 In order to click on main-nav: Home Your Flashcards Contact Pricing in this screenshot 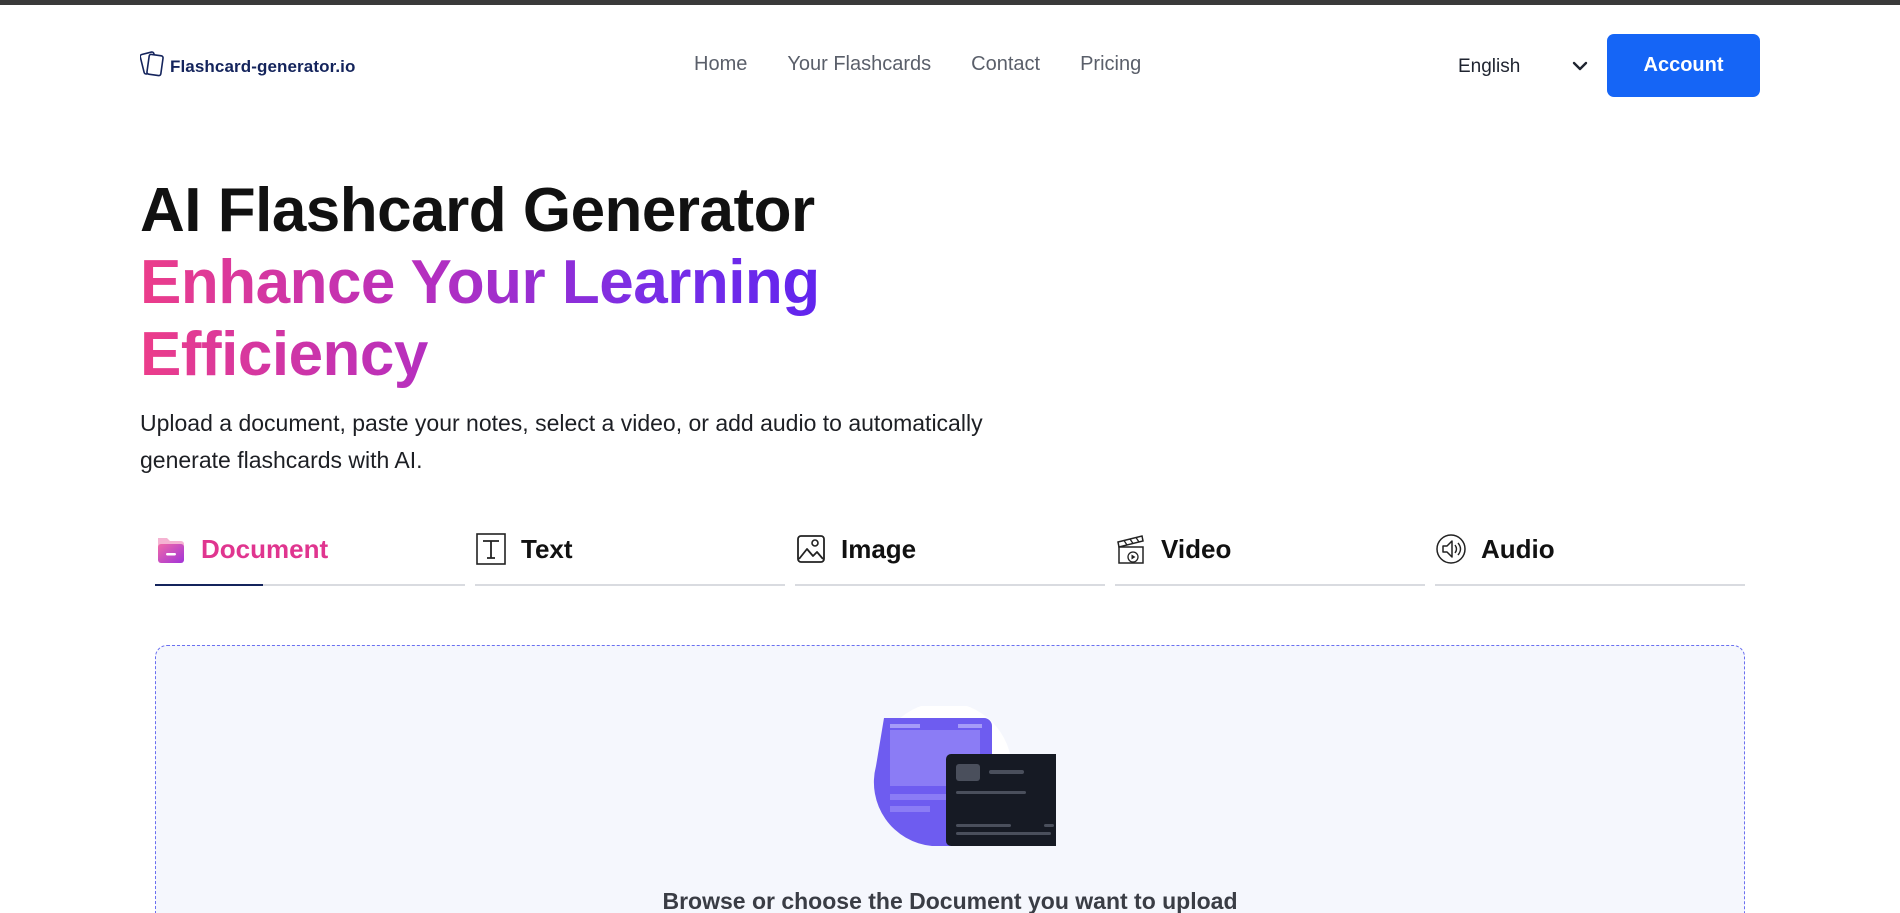, I will do `click(917, 64)`.